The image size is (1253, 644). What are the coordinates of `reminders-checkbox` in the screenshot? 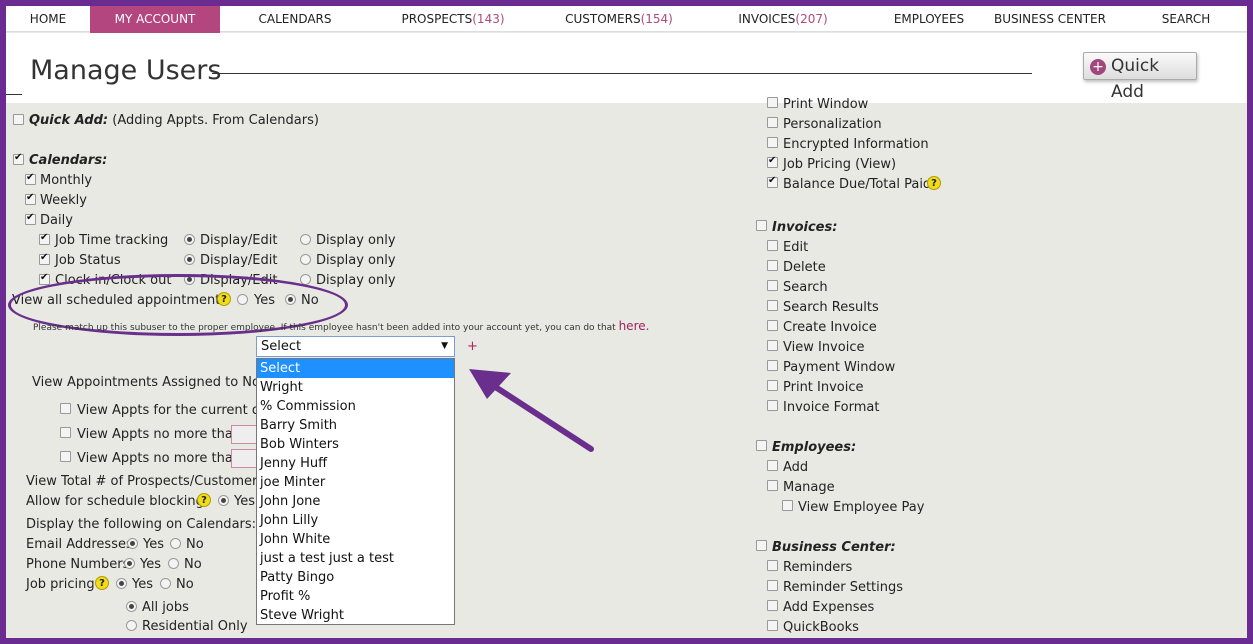 It's located at (772, 565).